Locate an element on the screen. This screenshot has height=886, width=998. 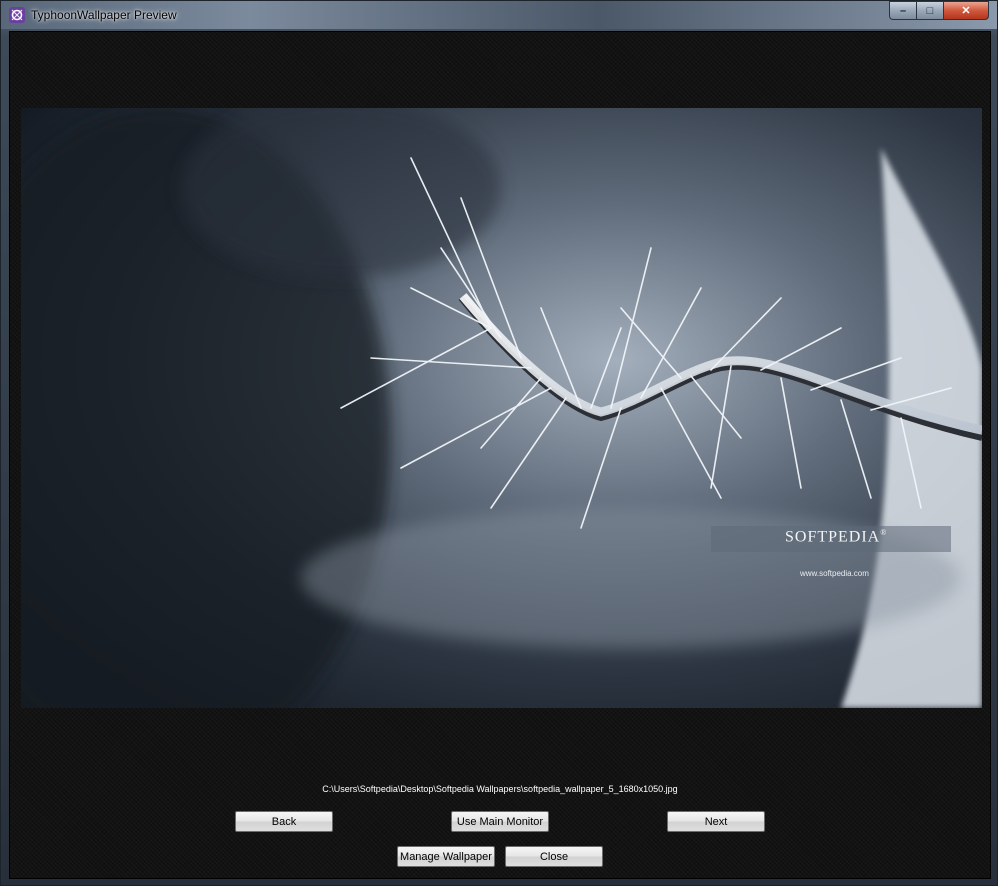
minimize-button: – is located at coordinates (902, 10).